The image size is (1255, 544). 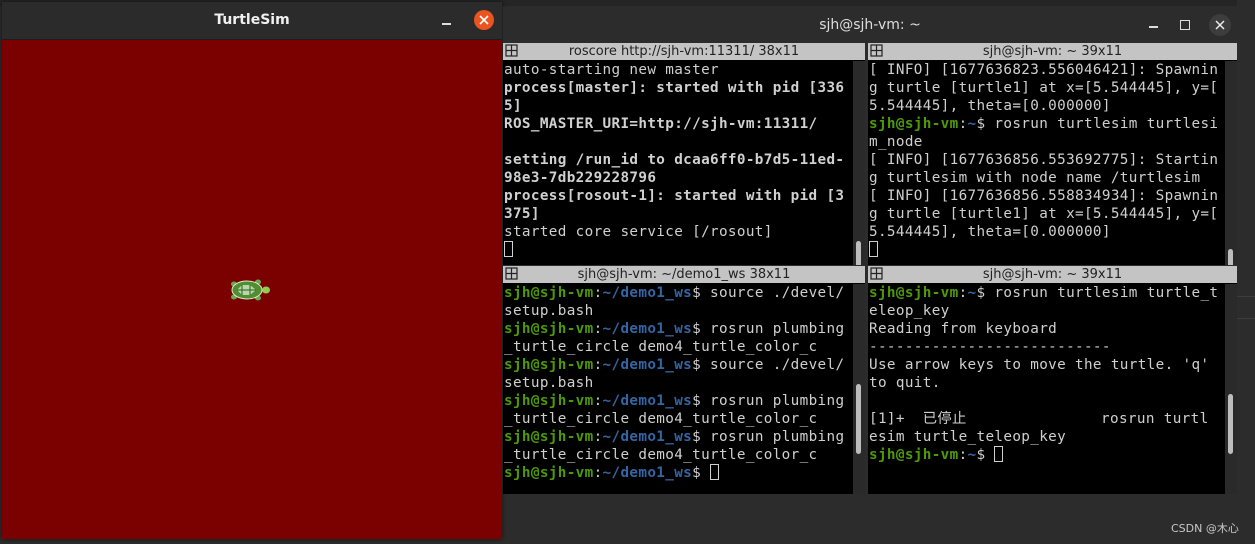 I want to click on terminal-text: g turtlesim with node name /turtlesim, so click(x=1035, y=178).